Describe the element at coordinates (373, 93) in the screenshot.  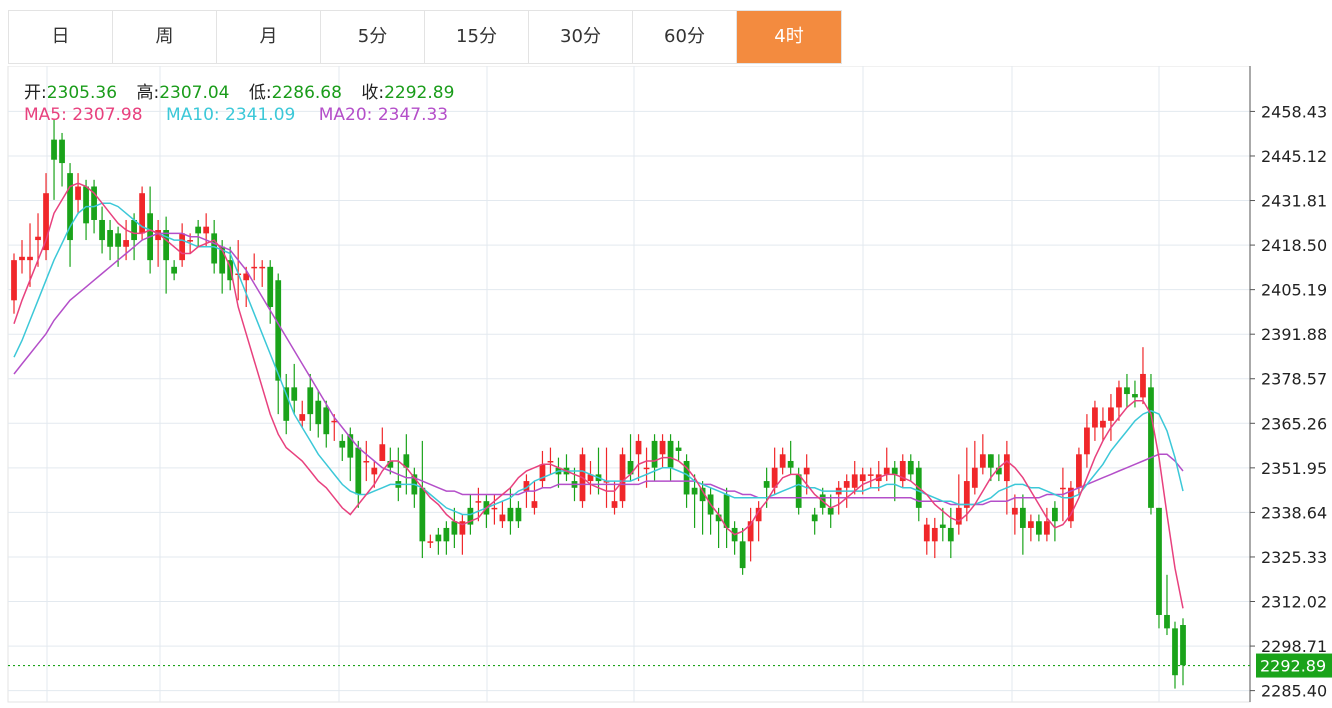
I see `close-label: 收:` at that location.